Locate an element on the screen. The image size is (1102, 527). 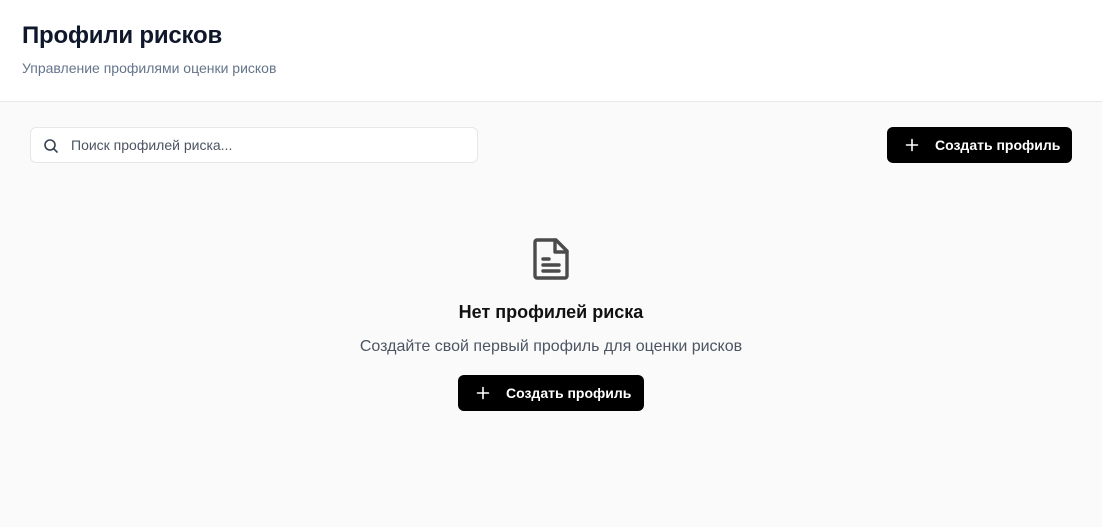
search-icon is located at coordinates (51, 146).